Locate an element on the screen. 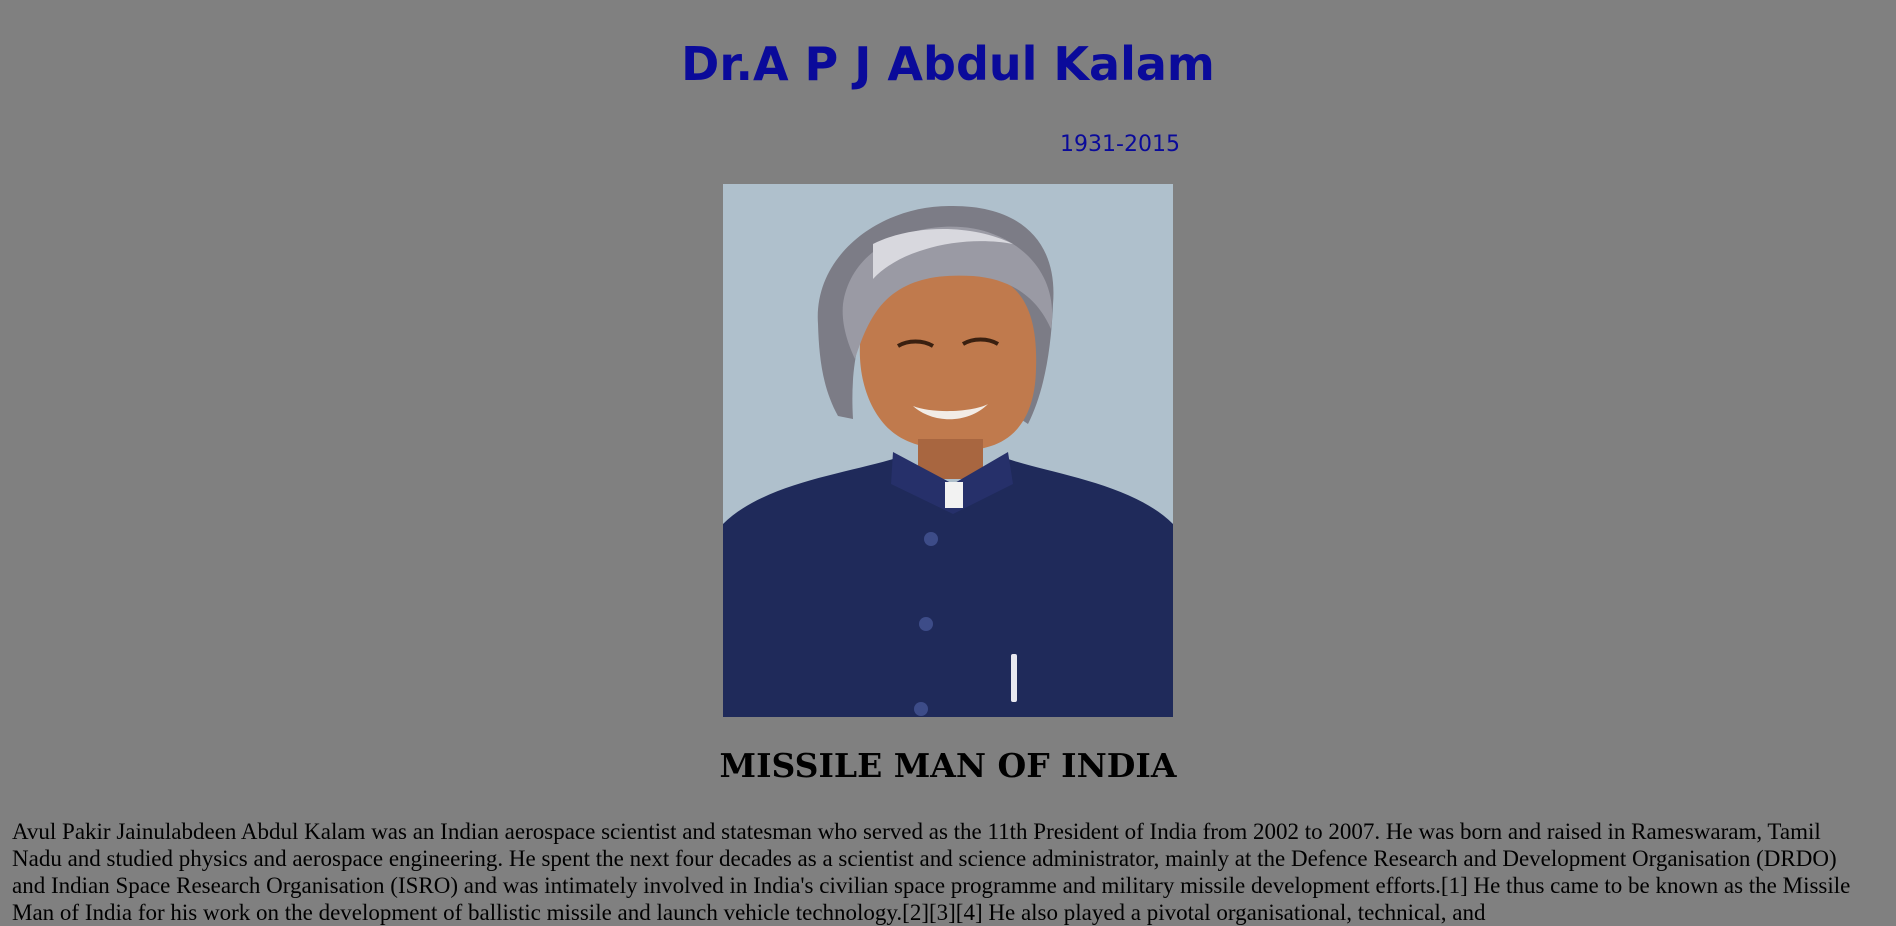 The height and width of the screenshot is (926, 1896). page-title: Dr.A P J Abdul Kalam is located at coordinates (948, 64).